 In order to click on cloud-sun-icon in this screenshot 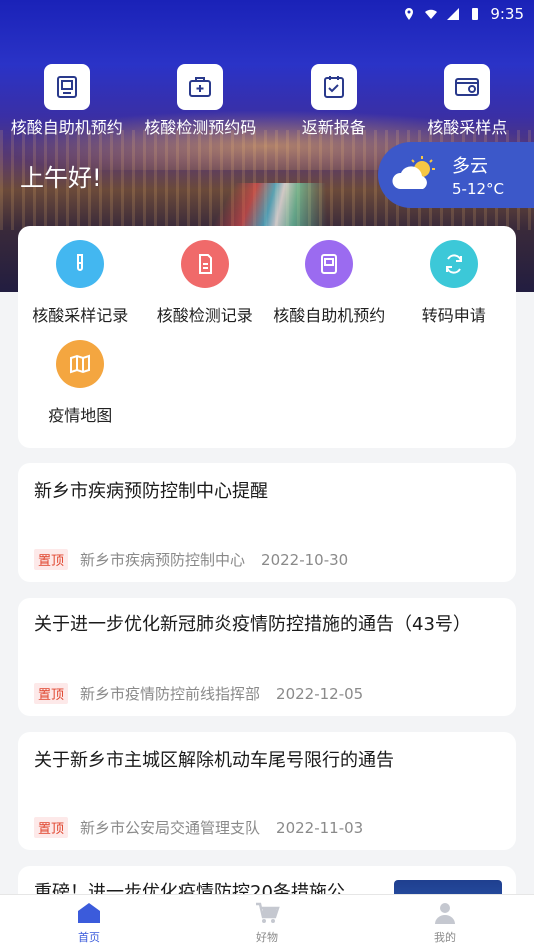, I will do `click(413, 172)`.